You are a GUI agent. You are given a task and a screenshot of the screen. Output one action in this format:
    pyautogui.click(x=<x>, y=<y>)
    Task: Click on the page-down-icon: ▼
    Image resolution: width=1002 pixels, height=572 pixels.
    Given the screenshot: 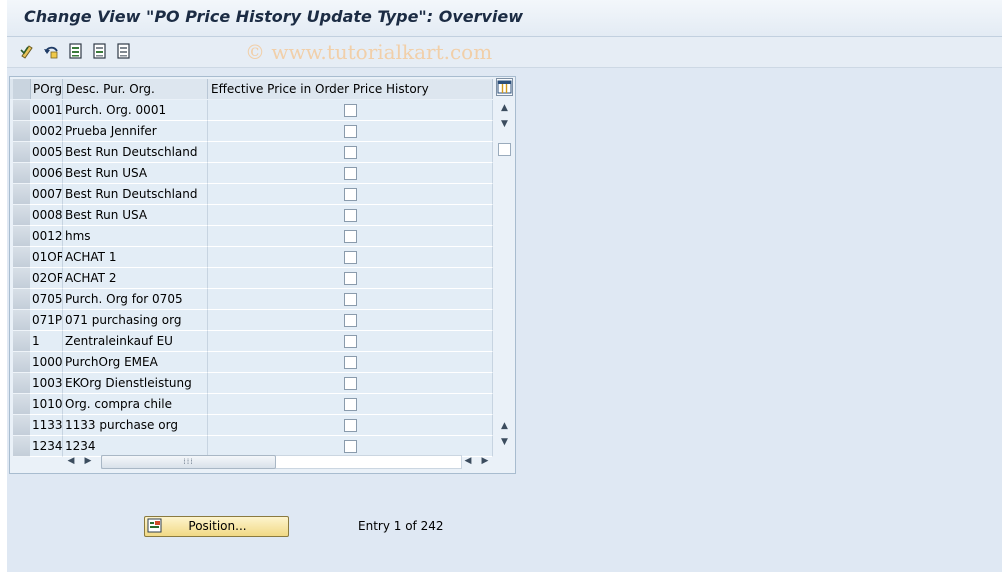 What is the action you would take?
    pyautogui.click(x=504, y=442)
    